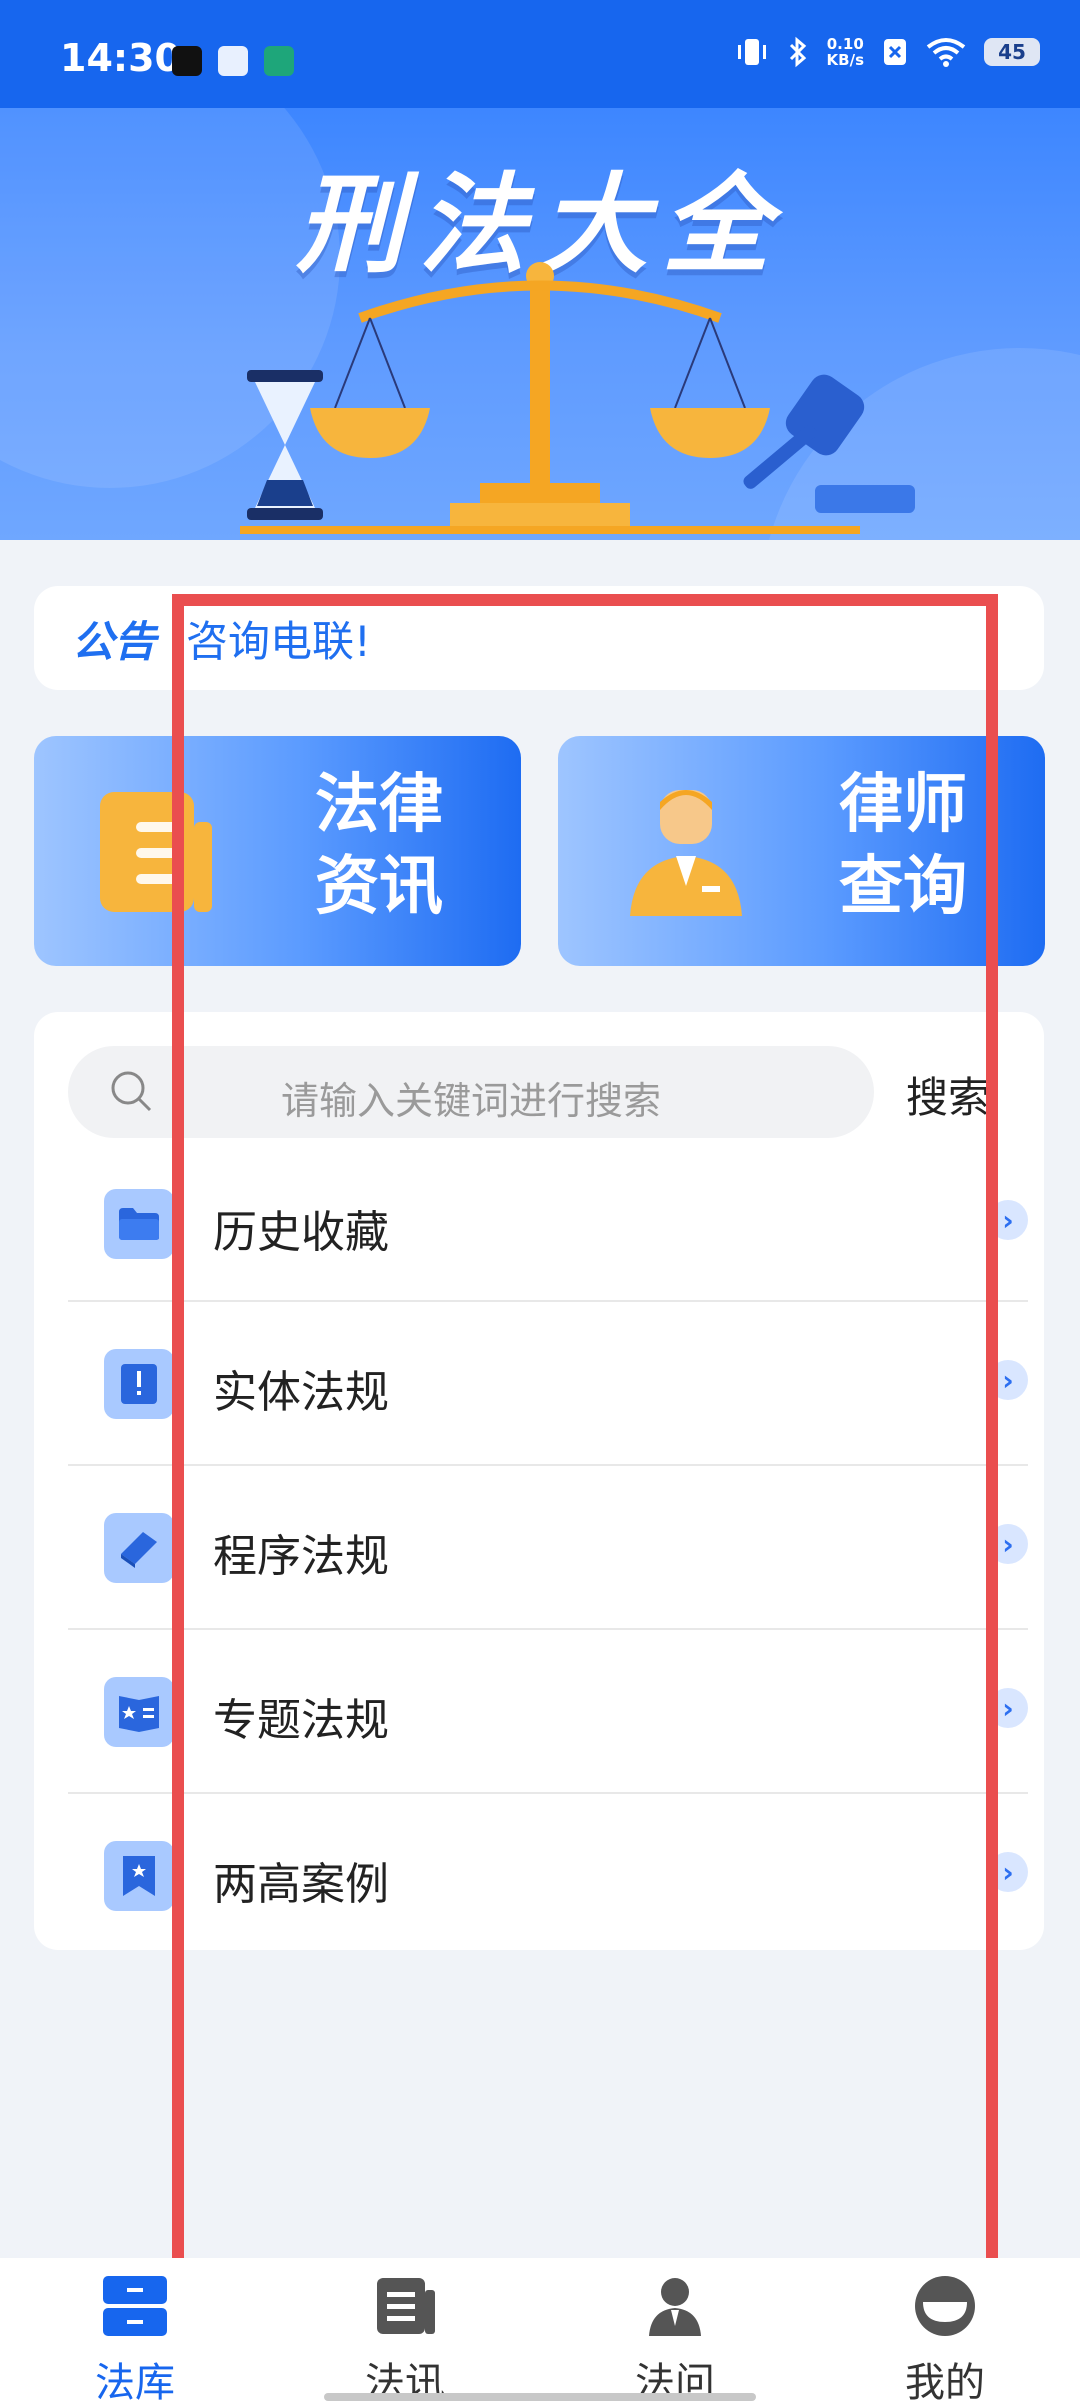 Image resolution: width=1080 pixels, height=2408 pixels. Describe the element at coordinates (120, 58) in the screenshot. I see `status-time: 14:30` at that location.